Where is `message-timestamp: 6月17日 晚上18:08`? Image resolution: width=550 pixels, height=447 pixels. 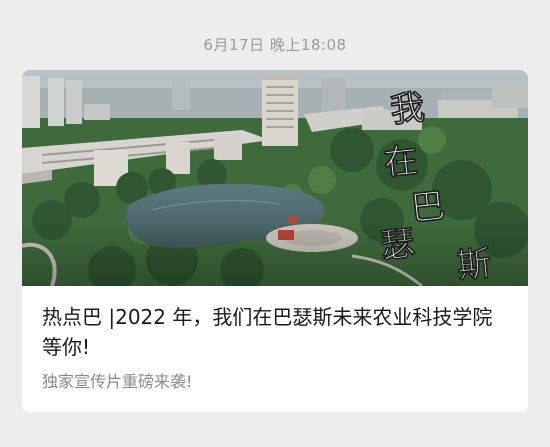
message-timestamp: 6月17日 晚上18:08 is located at coordinates (275, 45).